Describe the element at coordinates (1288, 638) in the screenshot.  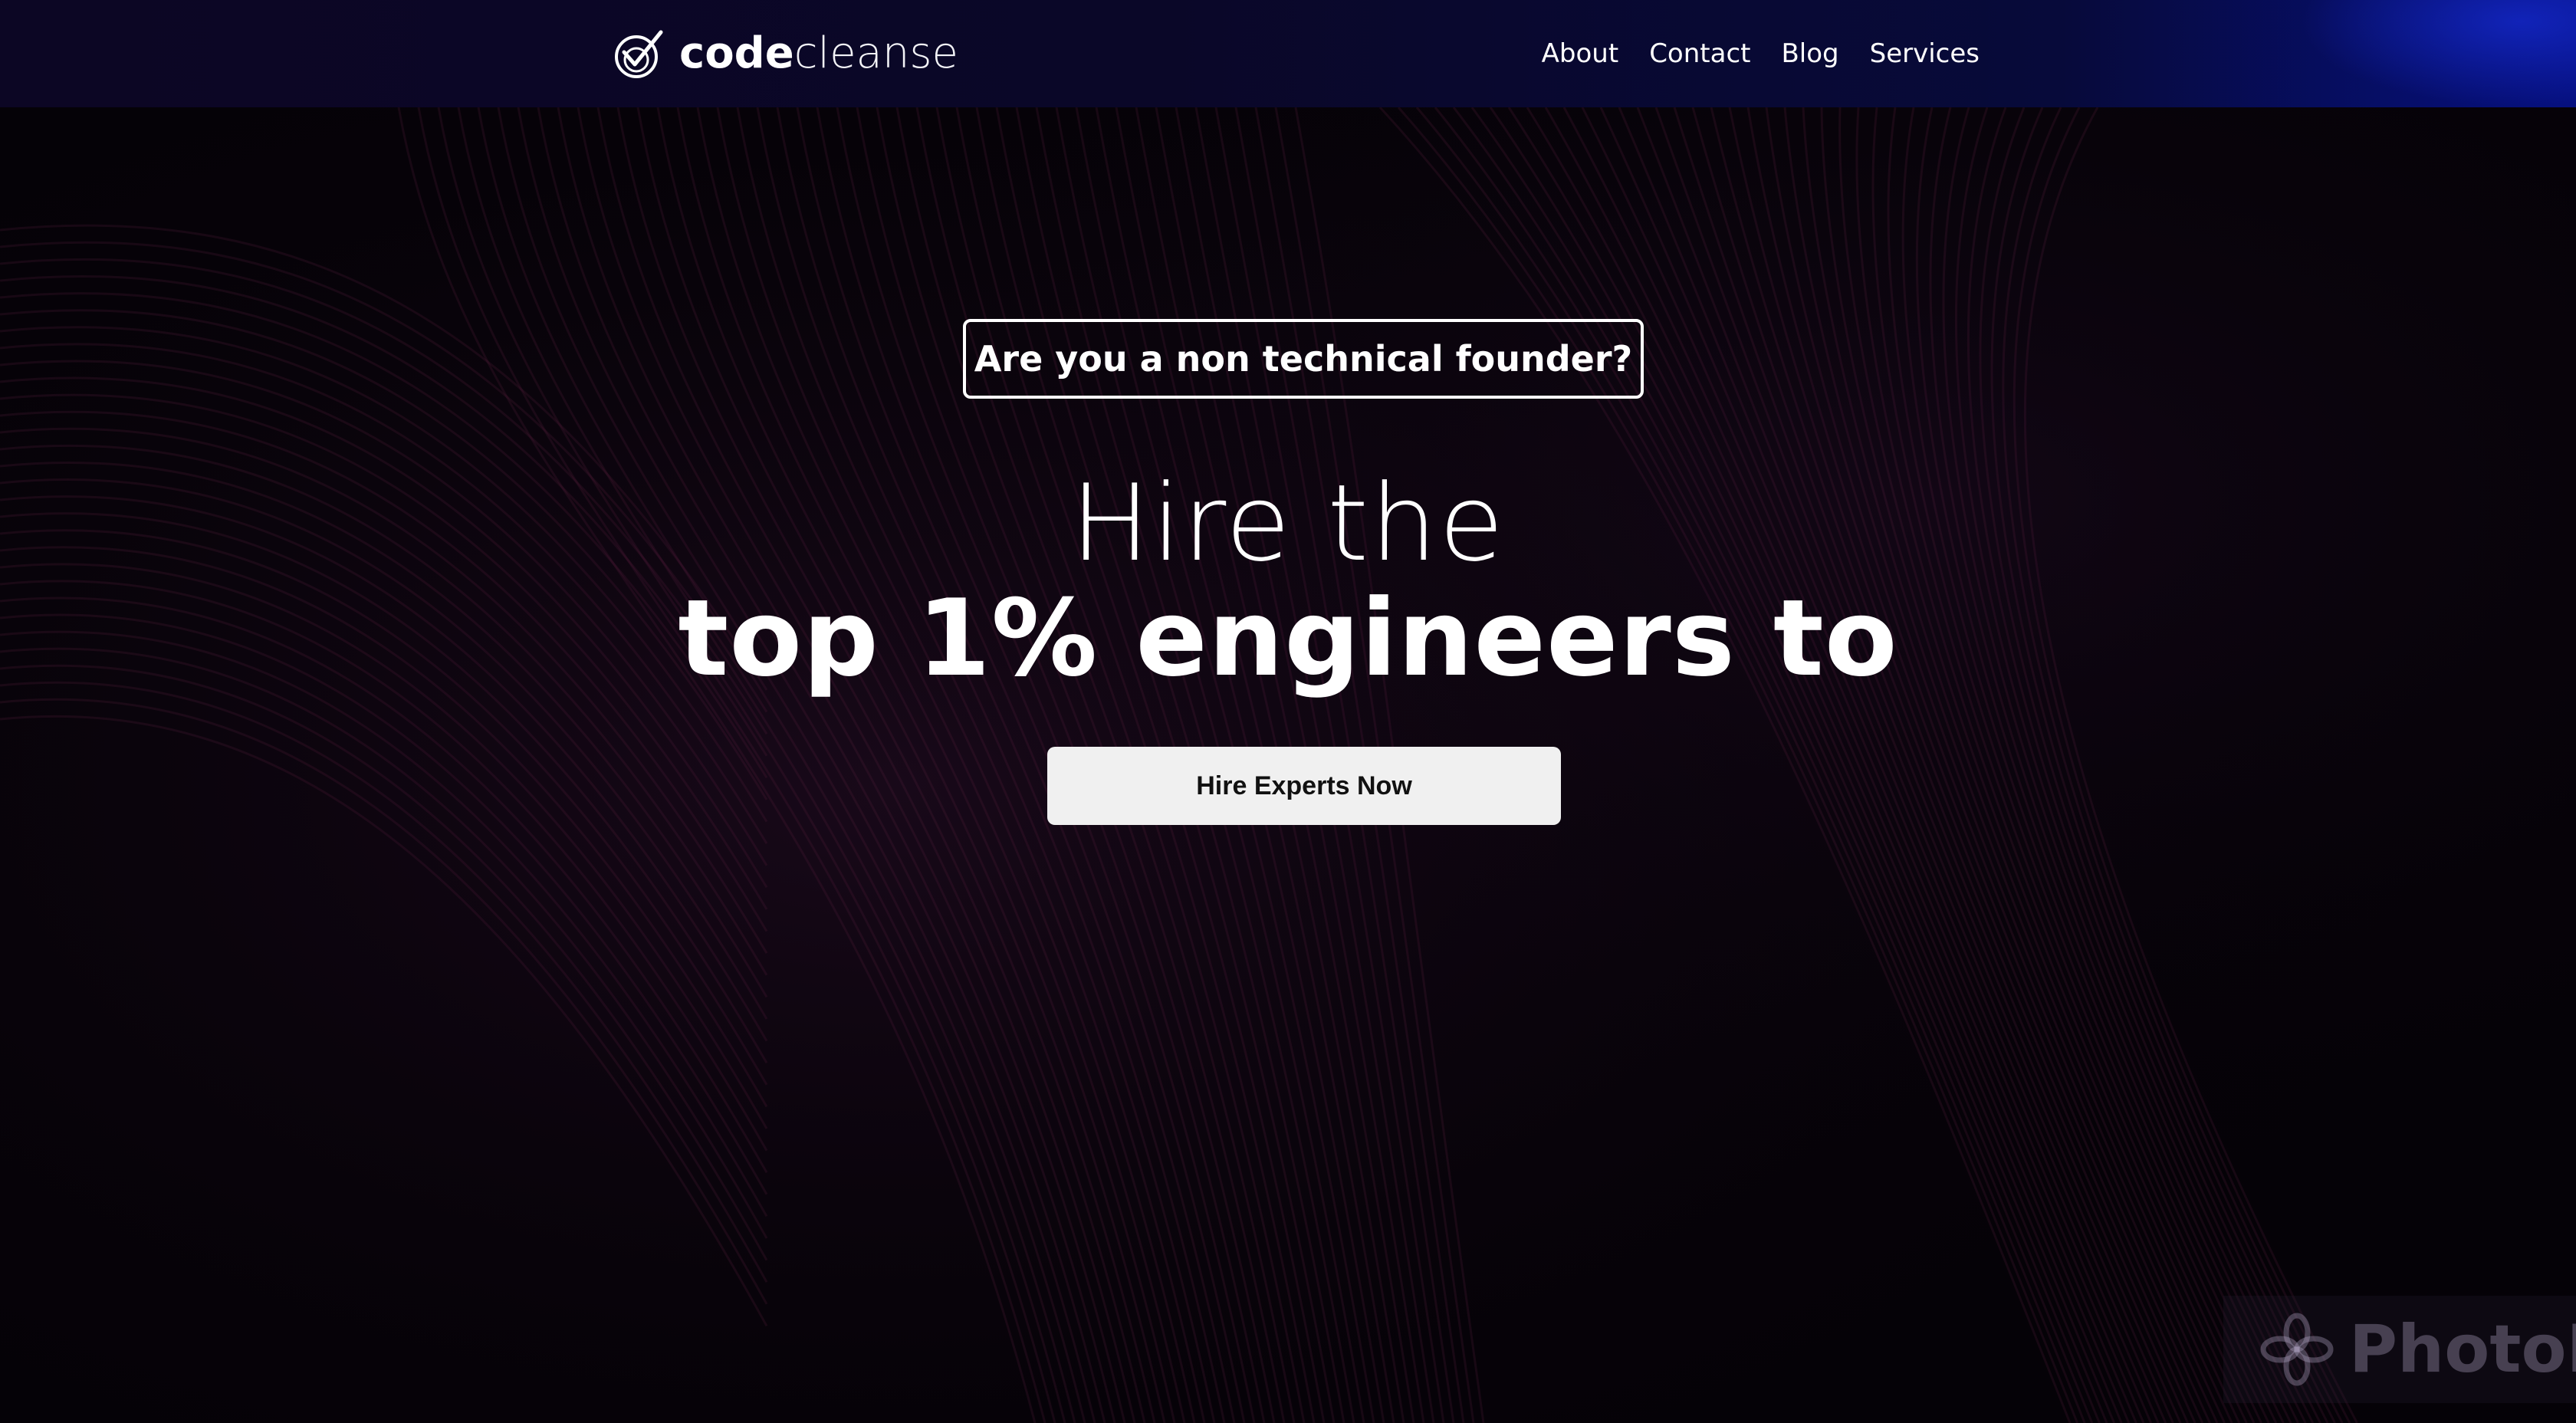
I see `headline-line-2: top 1% engineers to` at that location.